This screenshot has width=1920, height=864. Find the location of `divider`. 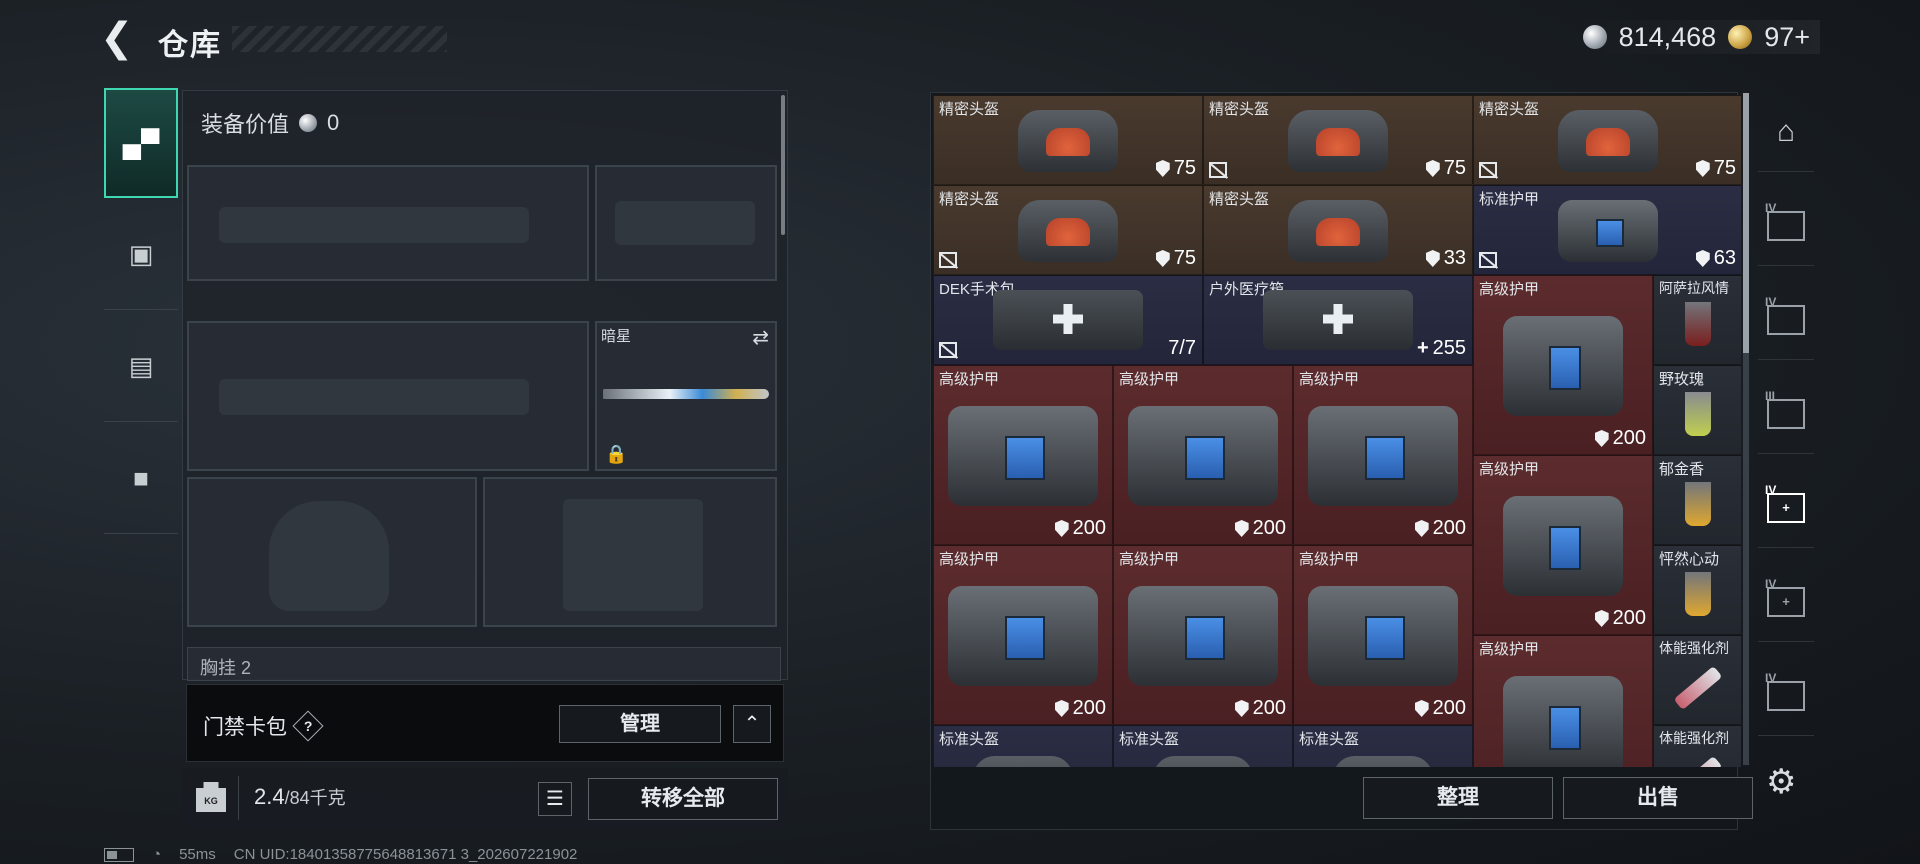

divider is located at coordinates (238, 798).